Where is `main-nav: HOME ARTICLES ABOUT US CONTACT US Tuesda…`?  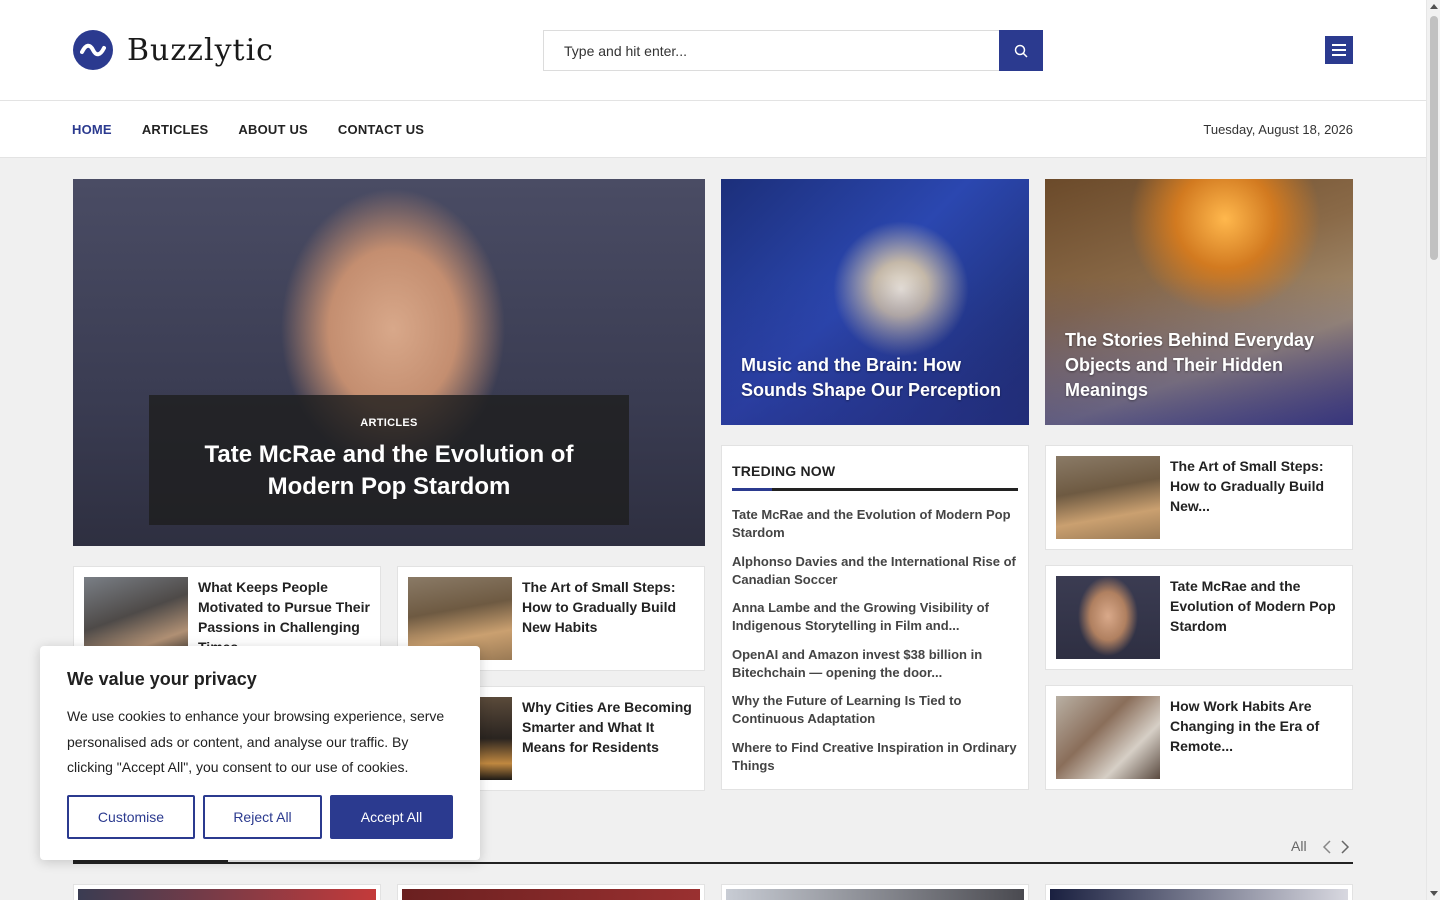
main-nav: HOME ARTICLES ABOUT US CONTACT US Tuesda… is located at coordinates (713, 129).